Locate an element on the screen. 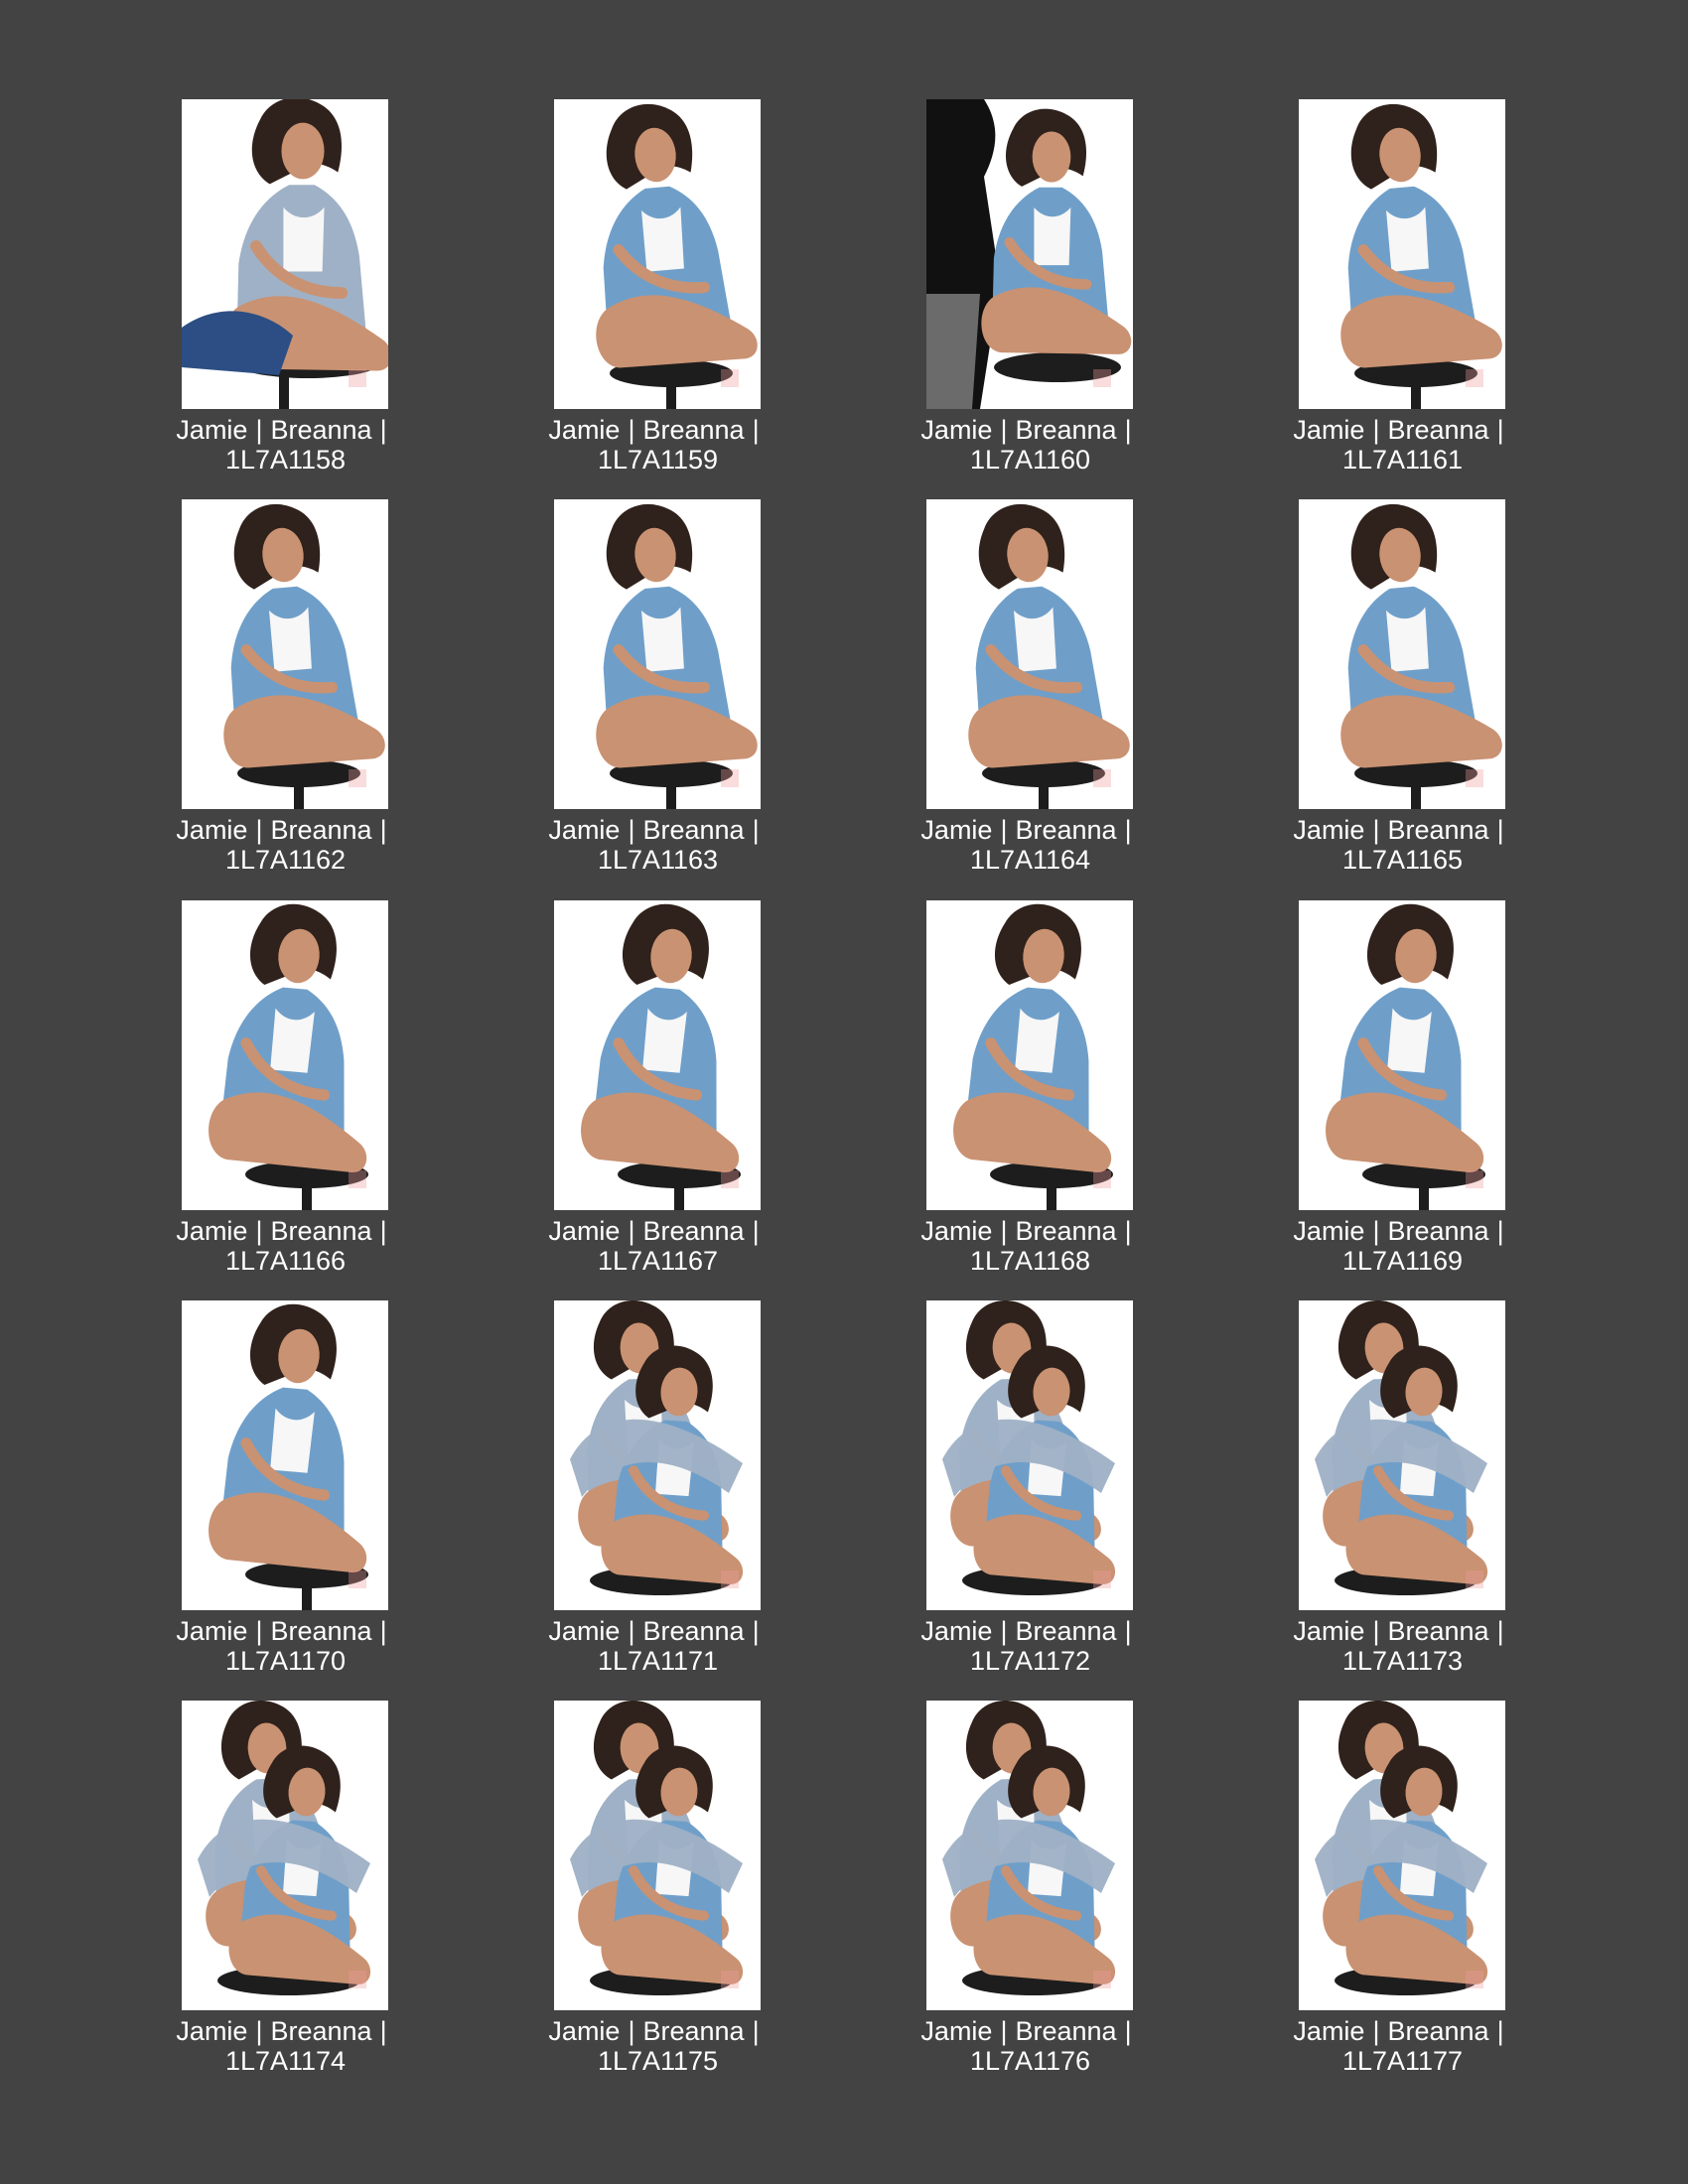 Image resolution: width=1688 pixels, height=2184 pixels. thumbnail-cell: Jamie | Breanna | 1L7A1159 is located at coordinates (650, 287).